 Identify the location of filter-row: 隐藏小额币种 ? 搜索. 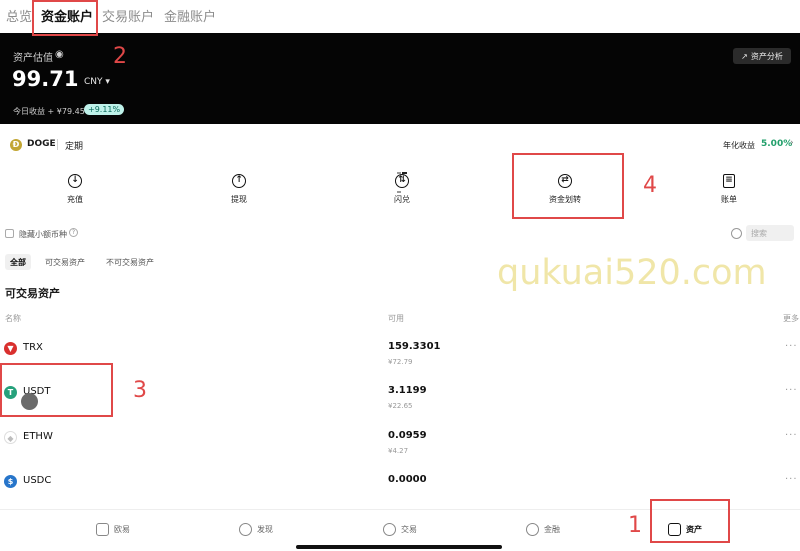
(400, 235).